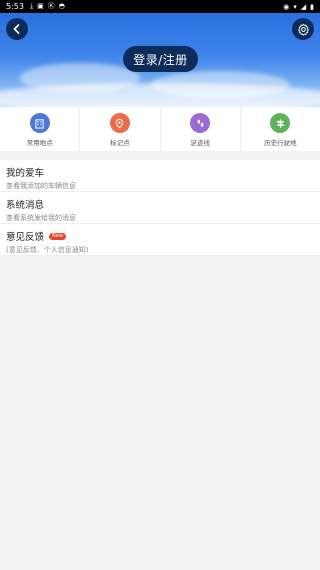 The image size is (320, 570). I want to click on list-item-subtitle: 查看系统发给我的消息, so click(41, 218).